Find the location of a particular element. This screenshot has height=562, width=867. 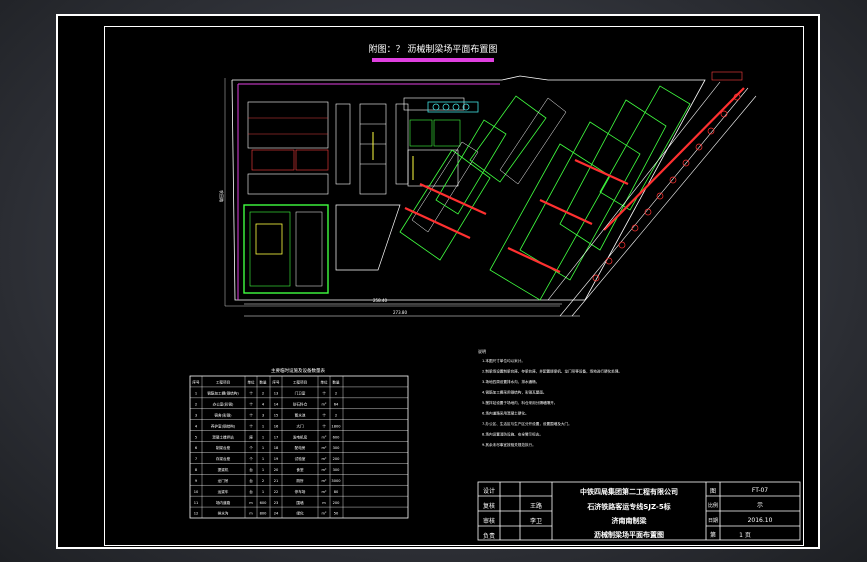

notes-title: 说明 is located at coordinates (482, 351).